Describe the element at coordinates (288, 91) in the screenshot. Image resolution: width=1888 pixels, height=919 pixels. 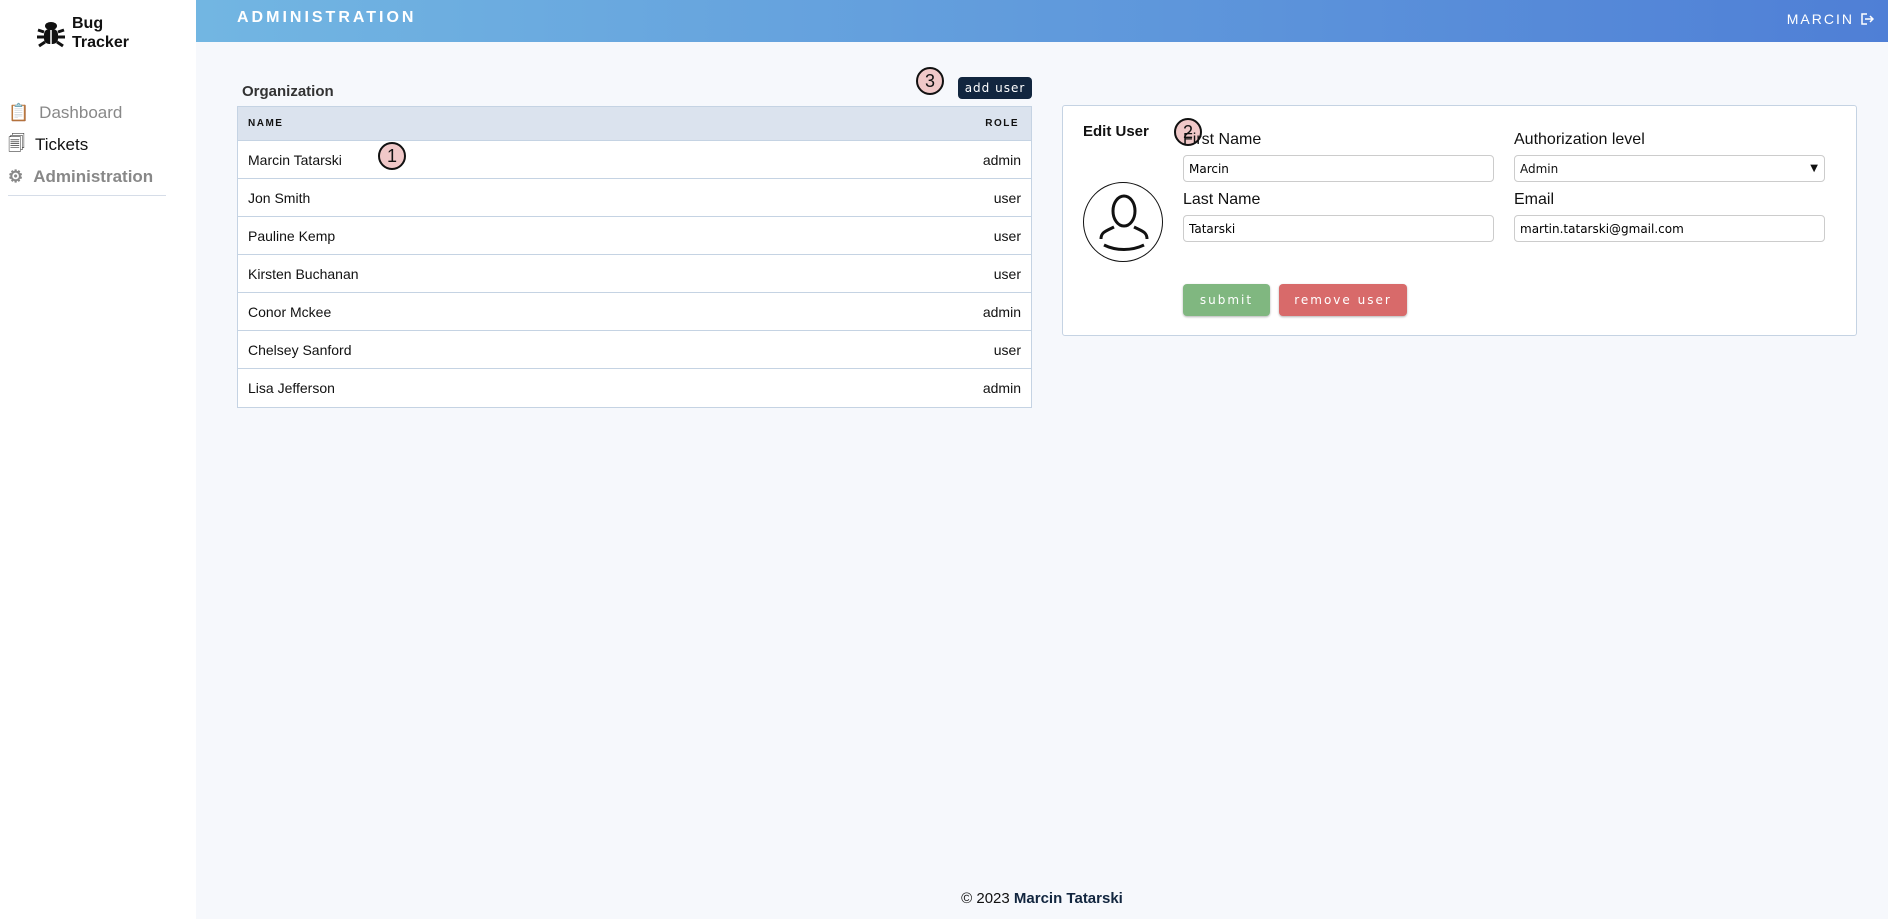
I see `organization-title: Organization` at that location.